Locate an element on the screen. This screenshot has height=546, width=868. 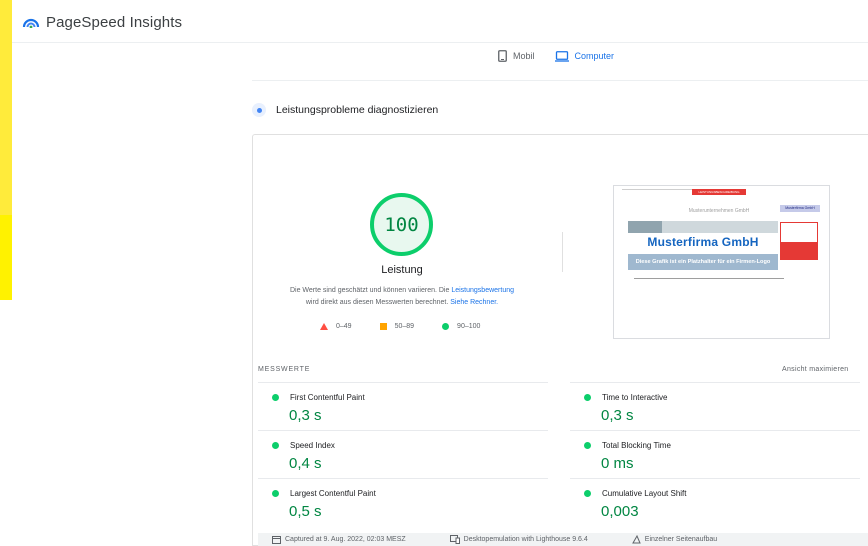
footer-load: Einzelner Seitenaufbau is located at coordinates (674, 539).